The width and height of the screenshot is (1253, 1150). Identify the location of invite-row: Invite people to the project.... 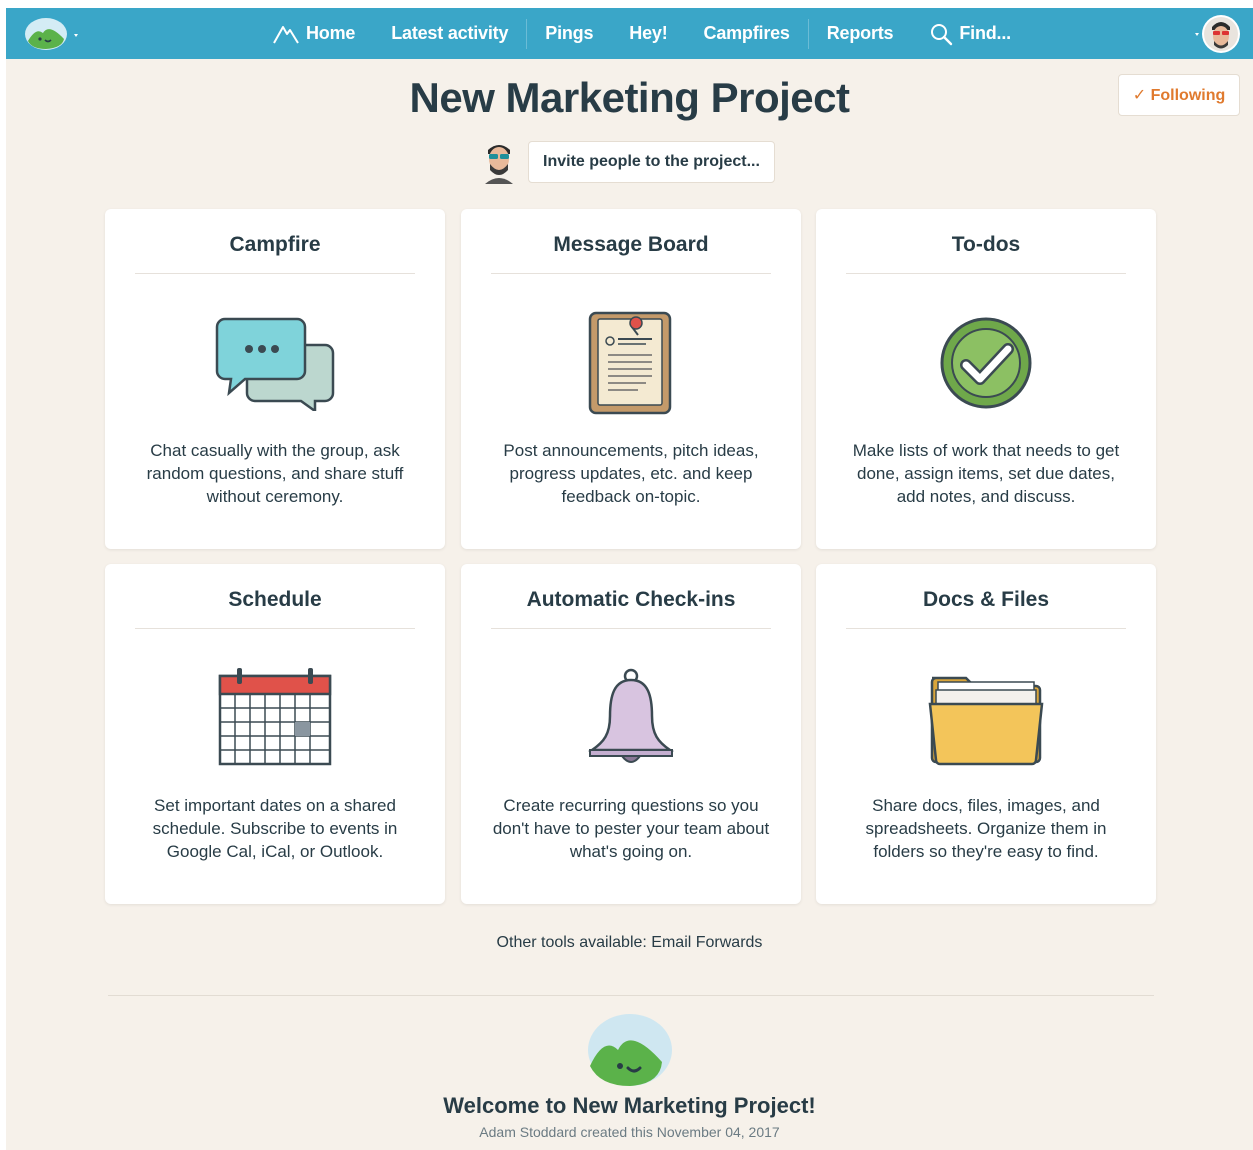
(628, 162).